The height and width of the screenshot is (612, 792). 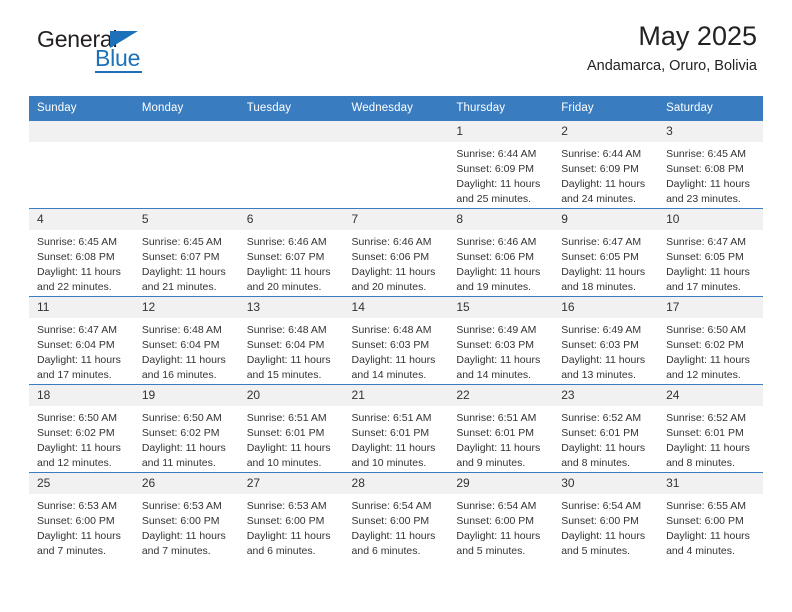 I want to click on day-detail-line: Sunset: 6:08 PM, so click(x=76, y=256).